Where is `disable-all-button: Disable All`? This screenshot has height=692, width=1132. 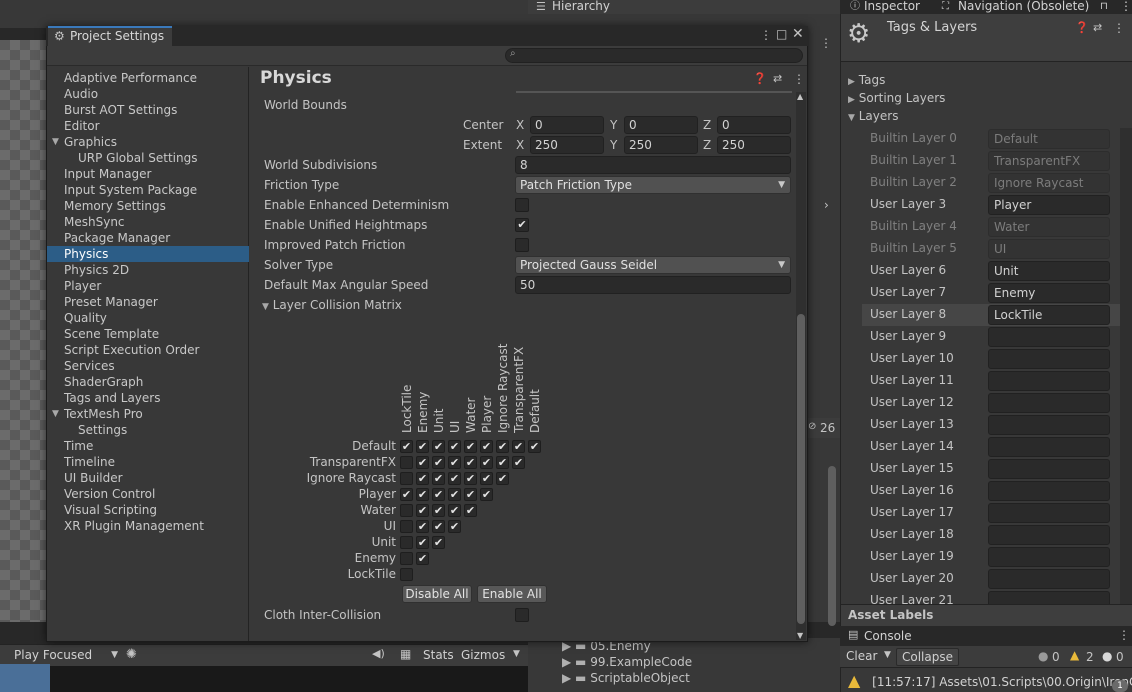 disable-all-button: Disable All is located at coordinates (437, 594).